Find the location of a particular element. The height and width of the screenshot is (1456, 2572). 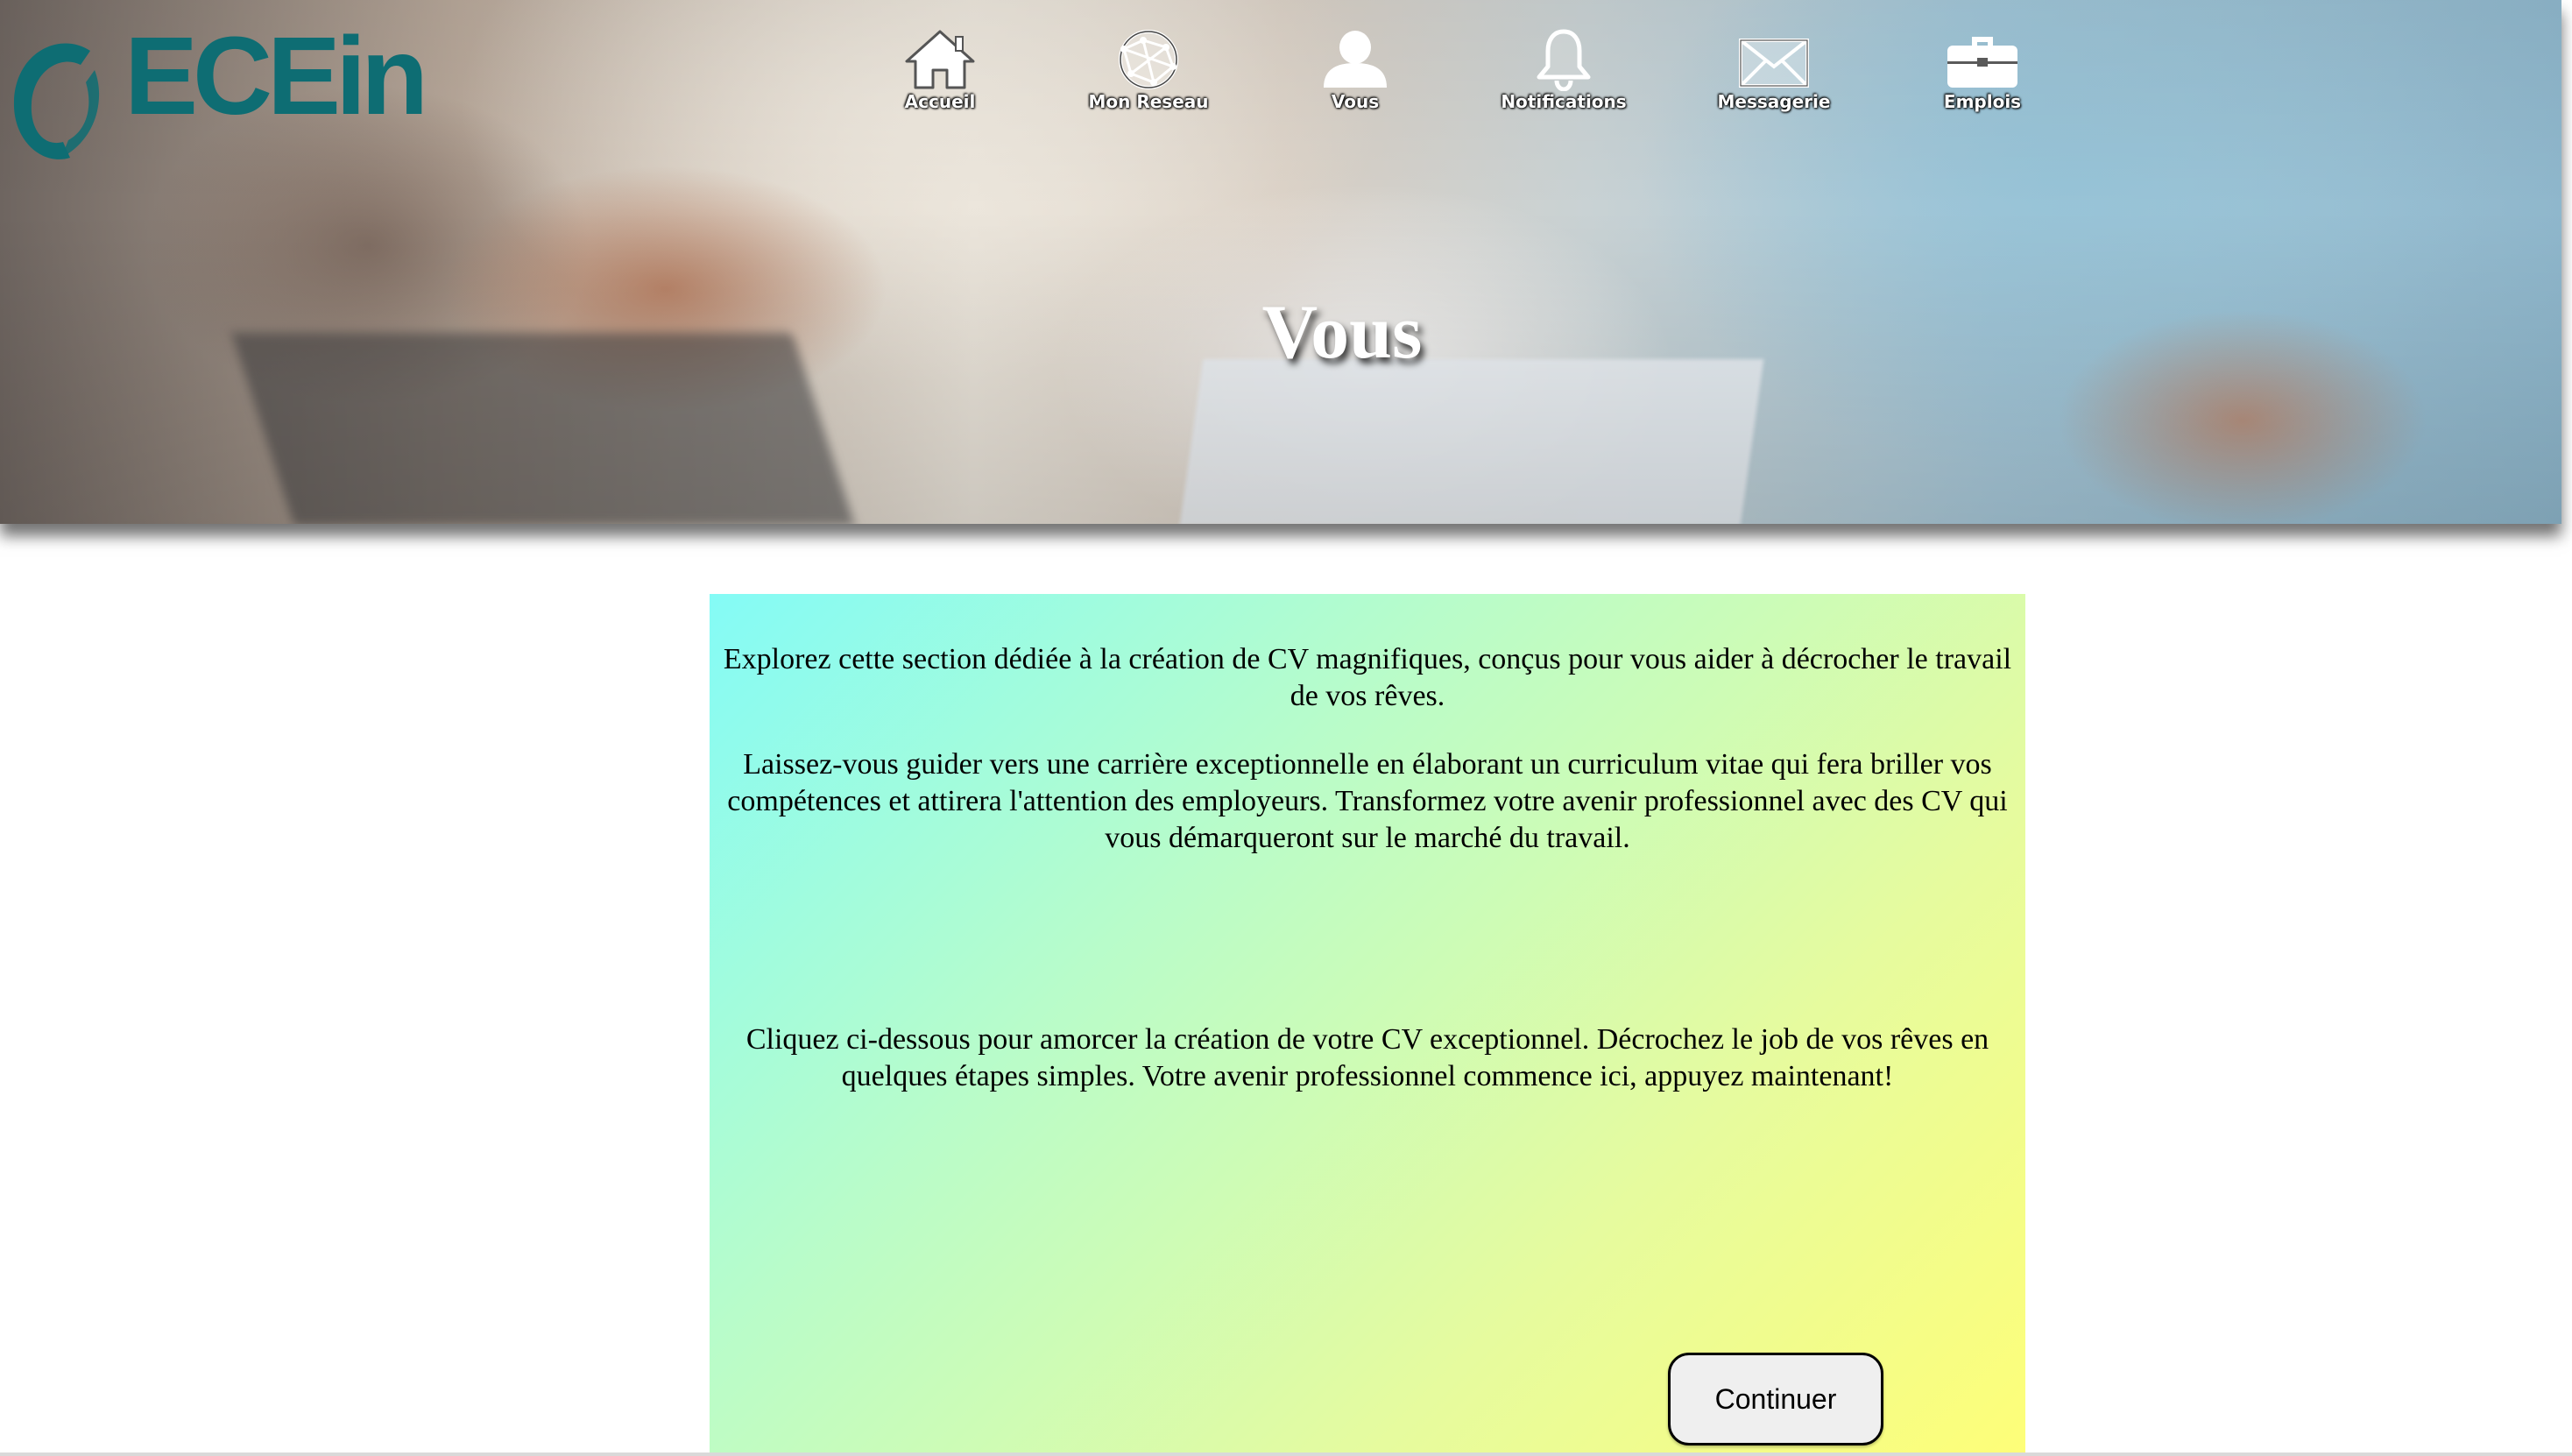

bell-icon is located at coordinates (1564, 60).